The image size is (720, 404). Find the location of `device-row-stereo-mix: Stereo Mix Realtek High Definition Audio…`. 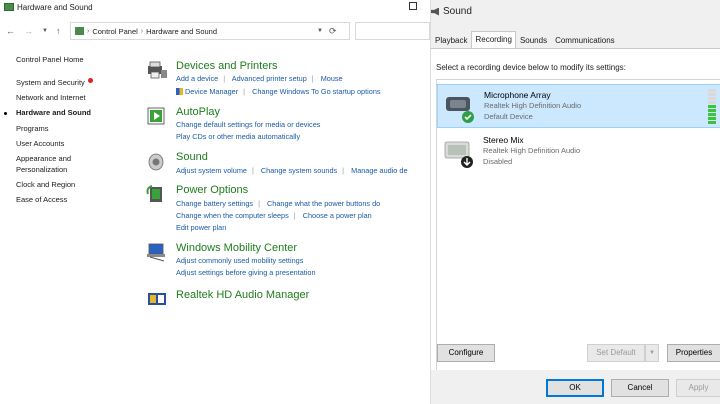

device-row-stereo-mix: Stereo Mix Realtek High Definition Audio… is located at coordinates (578, 152).